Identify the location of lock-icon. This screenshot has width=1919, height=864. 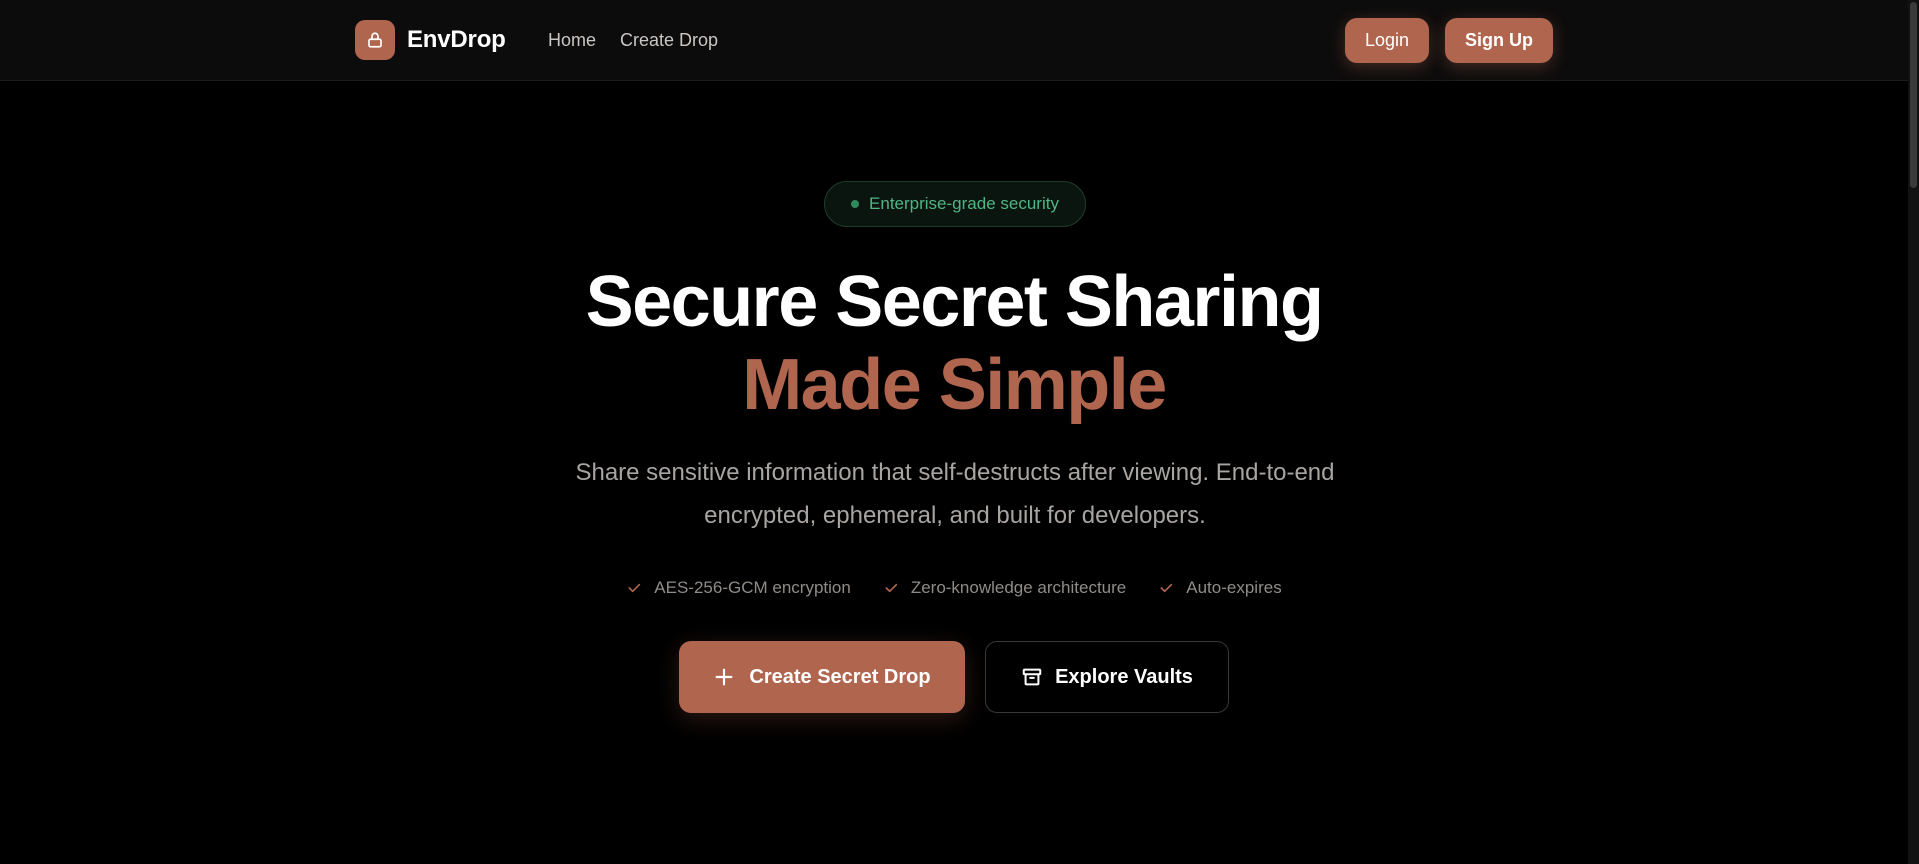
(375, 40).